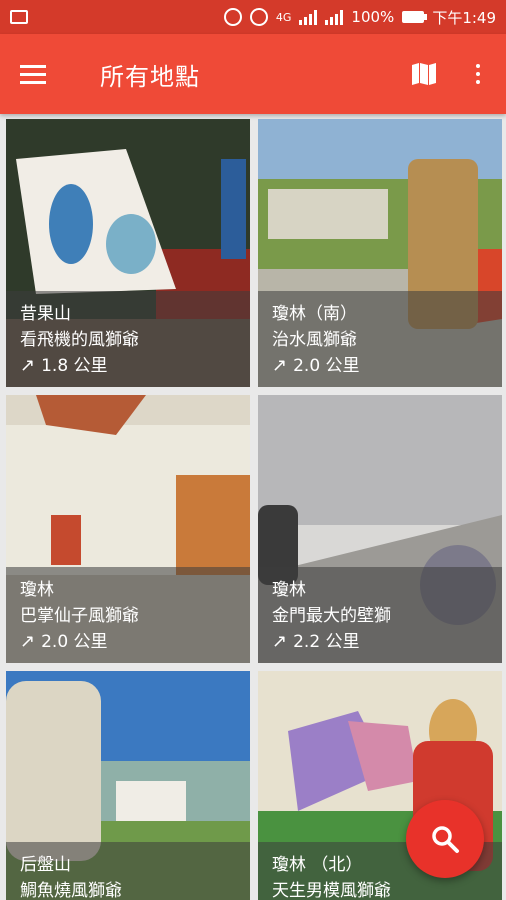 The image size is (506, 900). Describe the element at coordinates (380, 529) in the screenshot. I see `place-card: 瓊林 金門最大的壁獅 ↗ 2.2 公里` at that location.